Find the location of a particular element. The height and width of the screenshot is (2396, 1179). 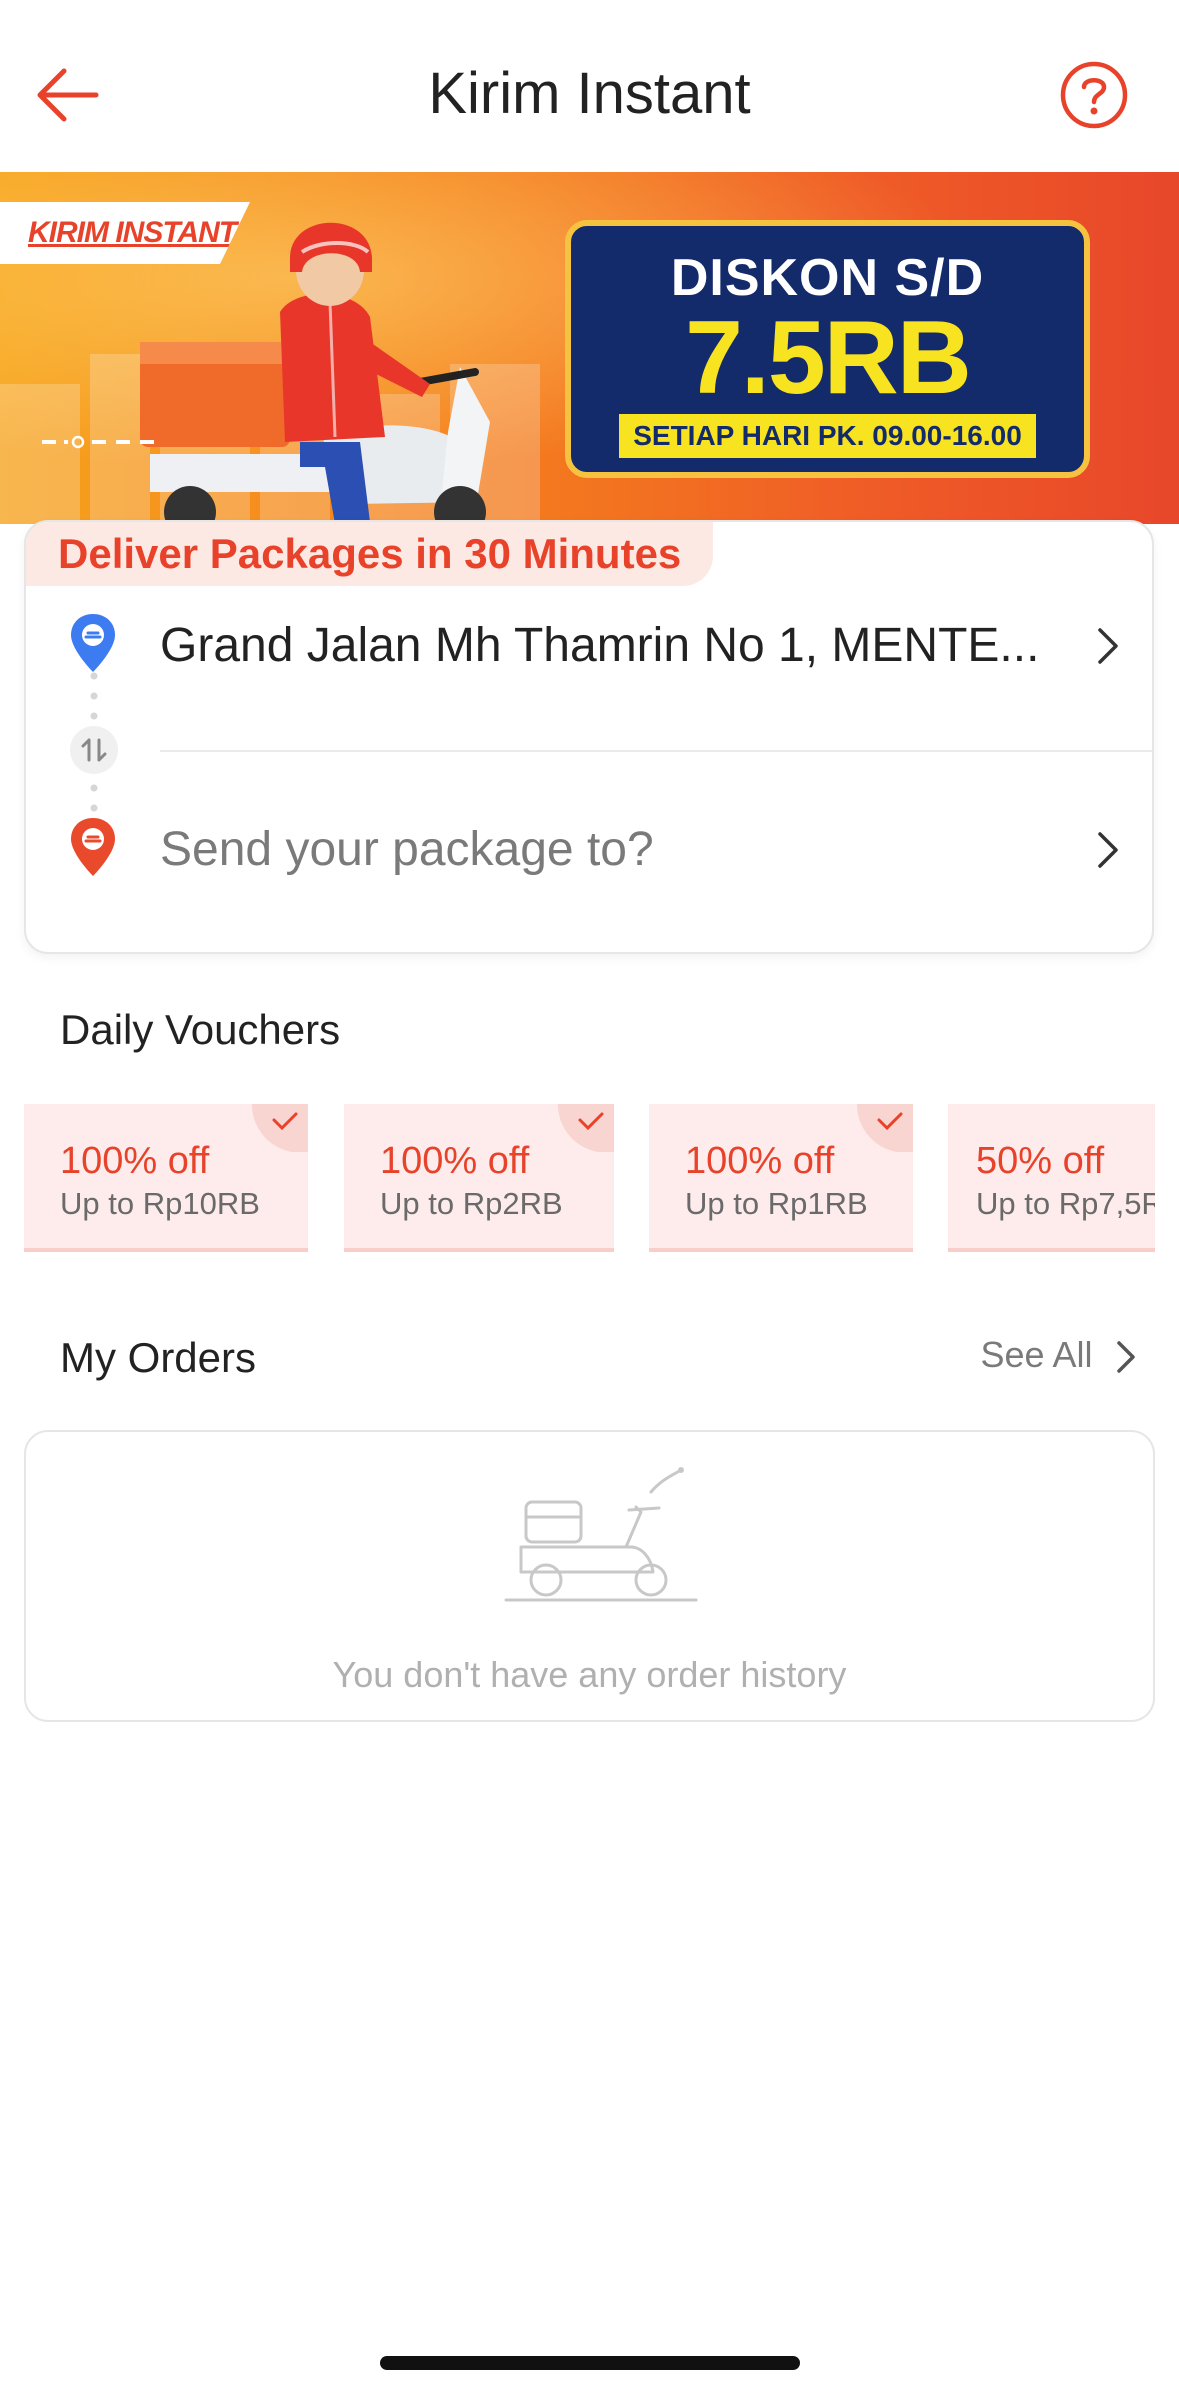

swap-arrows-icon is located at coordinates (94, 750).